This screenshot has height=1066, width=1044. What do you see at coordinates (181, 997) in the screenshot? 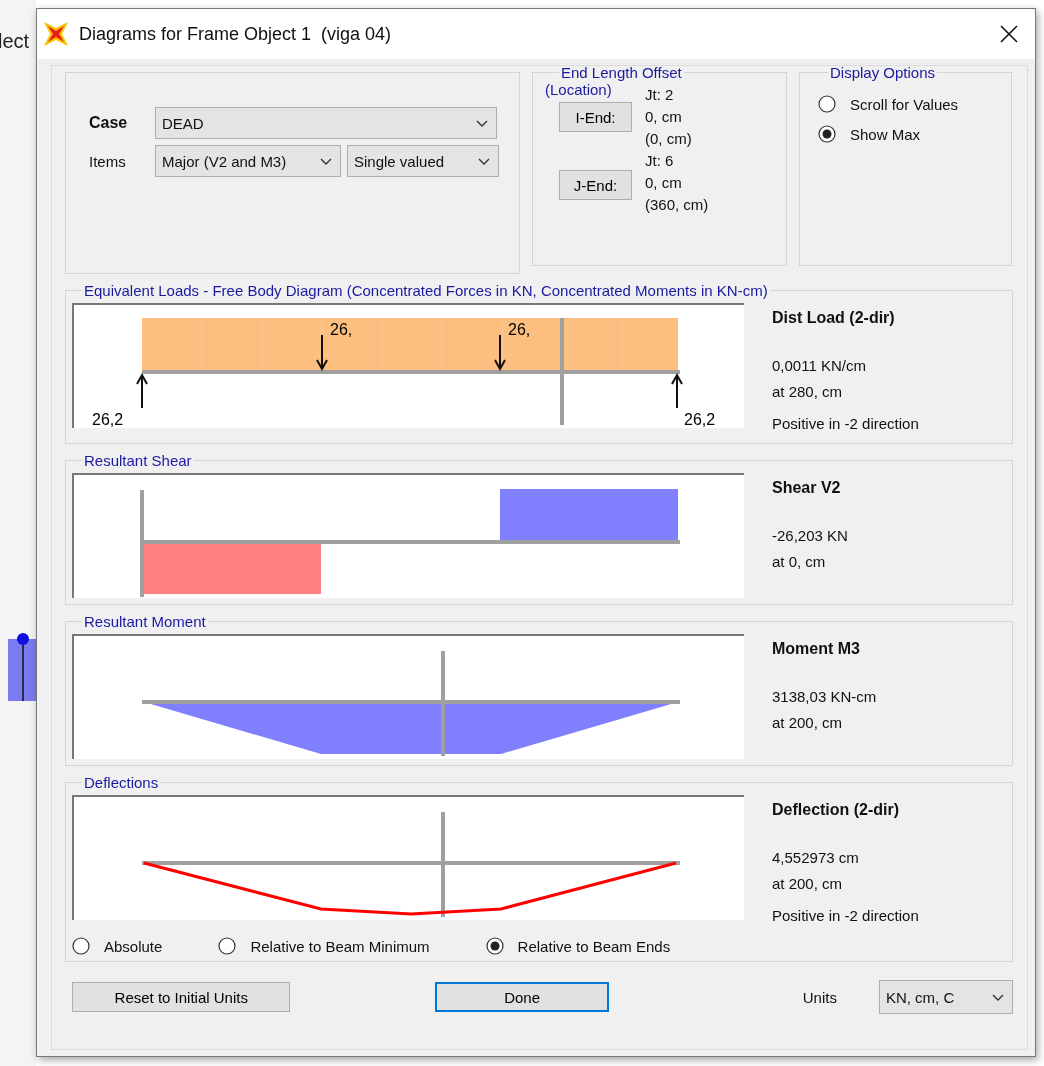
I see `reset-units-button: Reset to Initial Units` at bounding box center [181, 997].